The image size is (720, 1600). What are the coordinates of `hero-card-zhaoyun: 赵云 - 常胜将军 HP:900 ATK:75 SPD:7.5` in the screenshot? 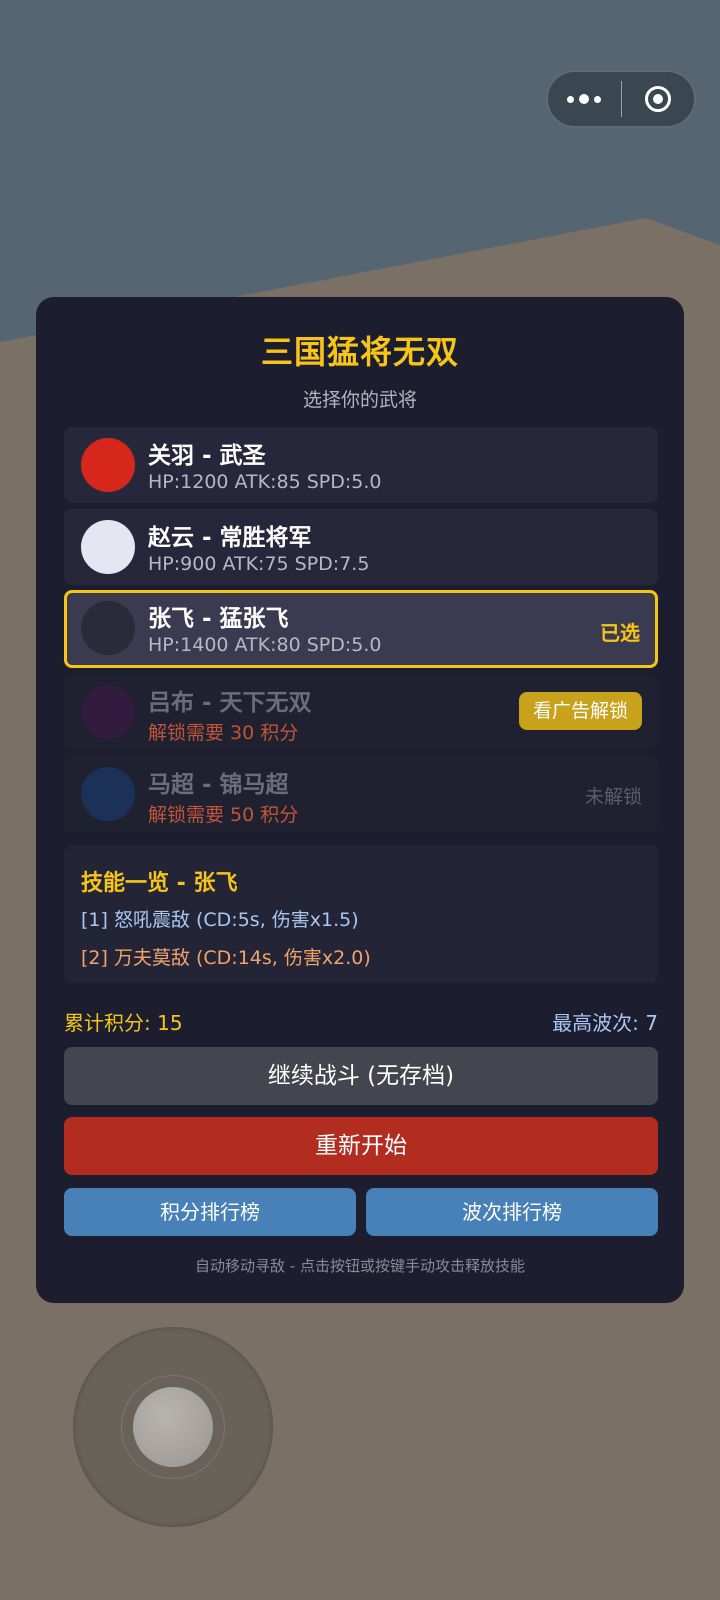 It's located at (361, 547).